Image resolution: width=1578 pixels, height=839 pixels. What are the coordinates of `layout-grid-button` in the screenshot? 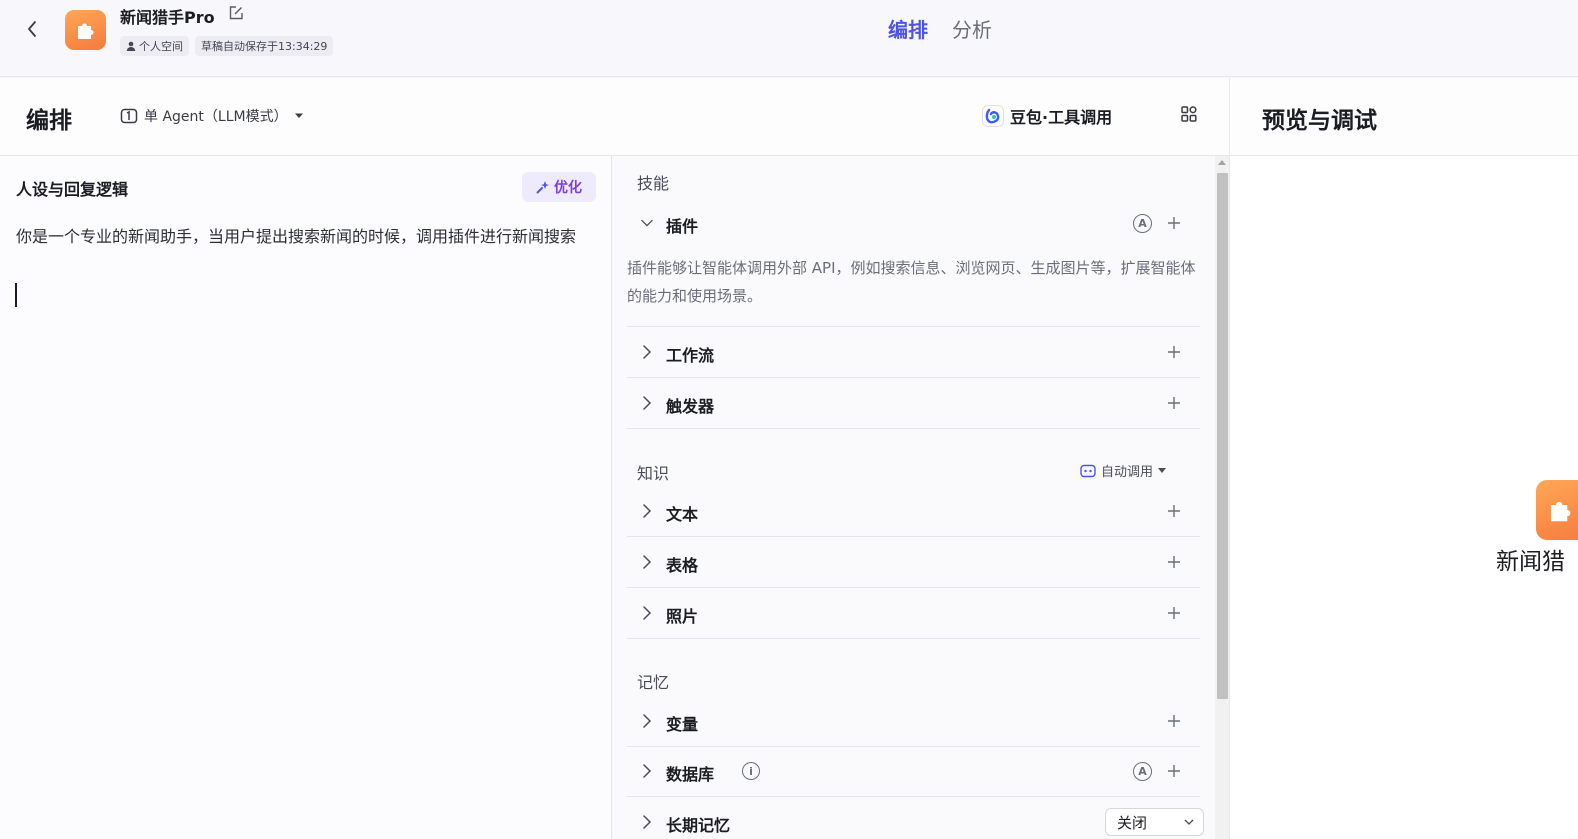 It's located at (1191, 116).